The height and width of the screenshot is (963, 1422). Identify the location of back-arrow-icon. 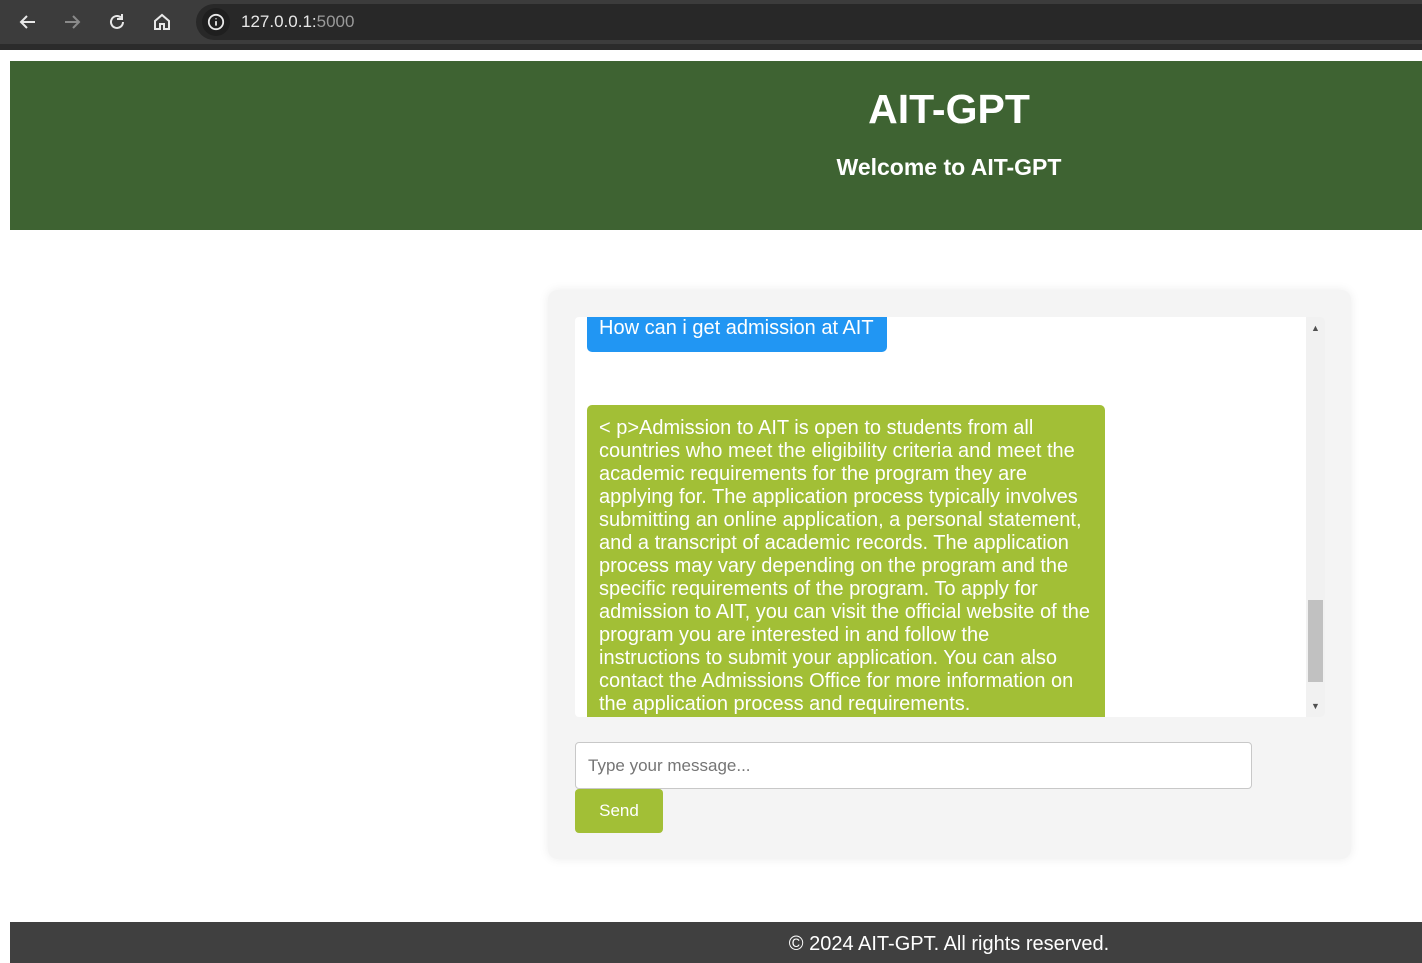
(27, 22).